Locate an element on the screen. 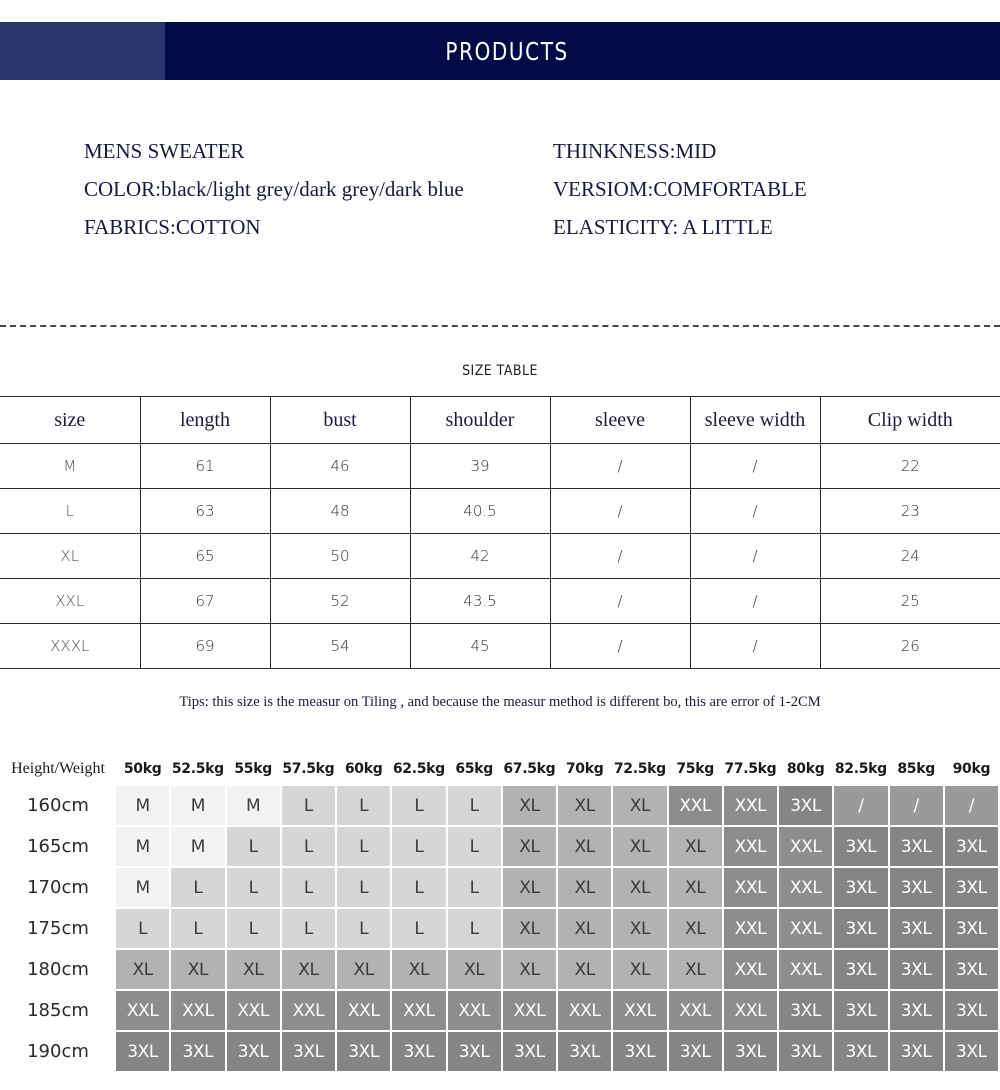 The width and height of the screenshot is (1000, 1090). size-recommendation-cell: / is located at coordinates (916, 805).